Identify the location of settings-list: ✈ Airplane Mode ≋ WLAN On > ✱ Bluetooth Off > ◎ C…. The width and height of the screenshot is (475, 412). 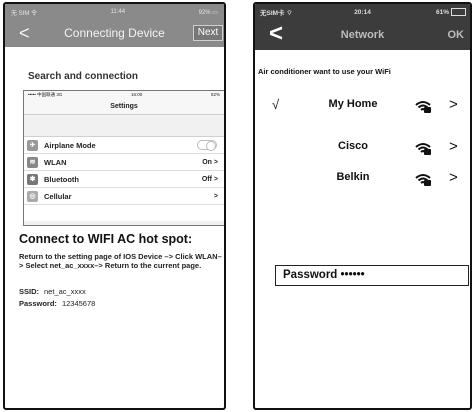
(124, 179).